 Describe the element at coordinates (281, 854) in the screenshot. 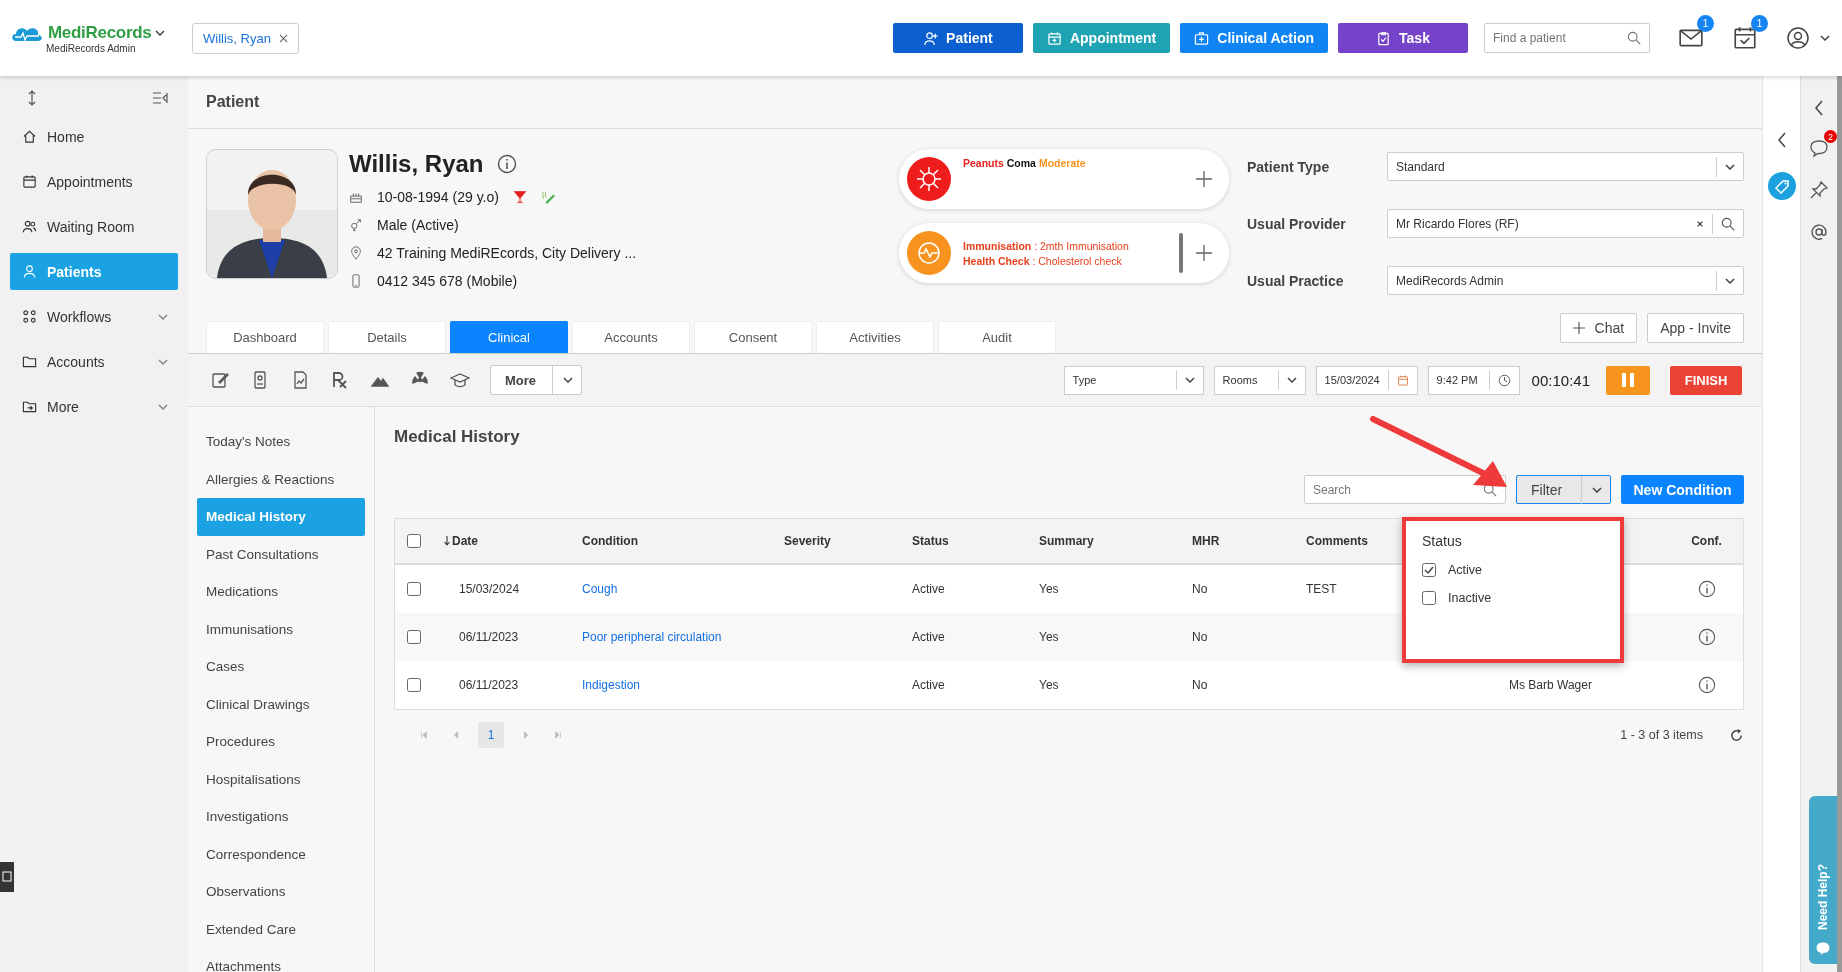

I see `clinical-nav-item: Correspondence` at that location.